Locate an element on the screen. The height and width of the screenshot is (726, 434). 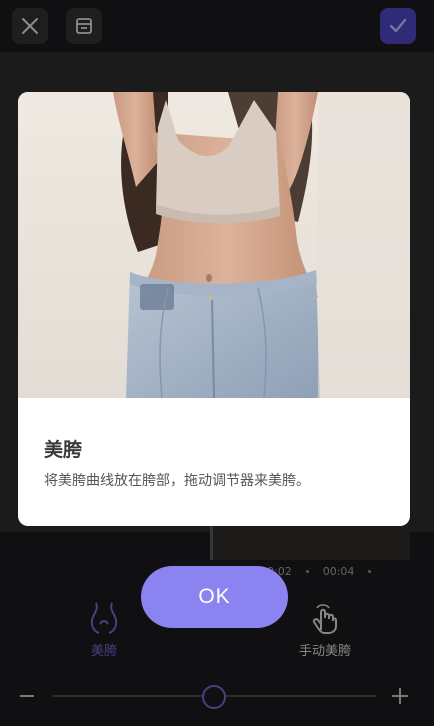
dialog-description: 将美胯曲线放在胯部，拖动调节器来美胯。 is located at coordinates (177, 481).